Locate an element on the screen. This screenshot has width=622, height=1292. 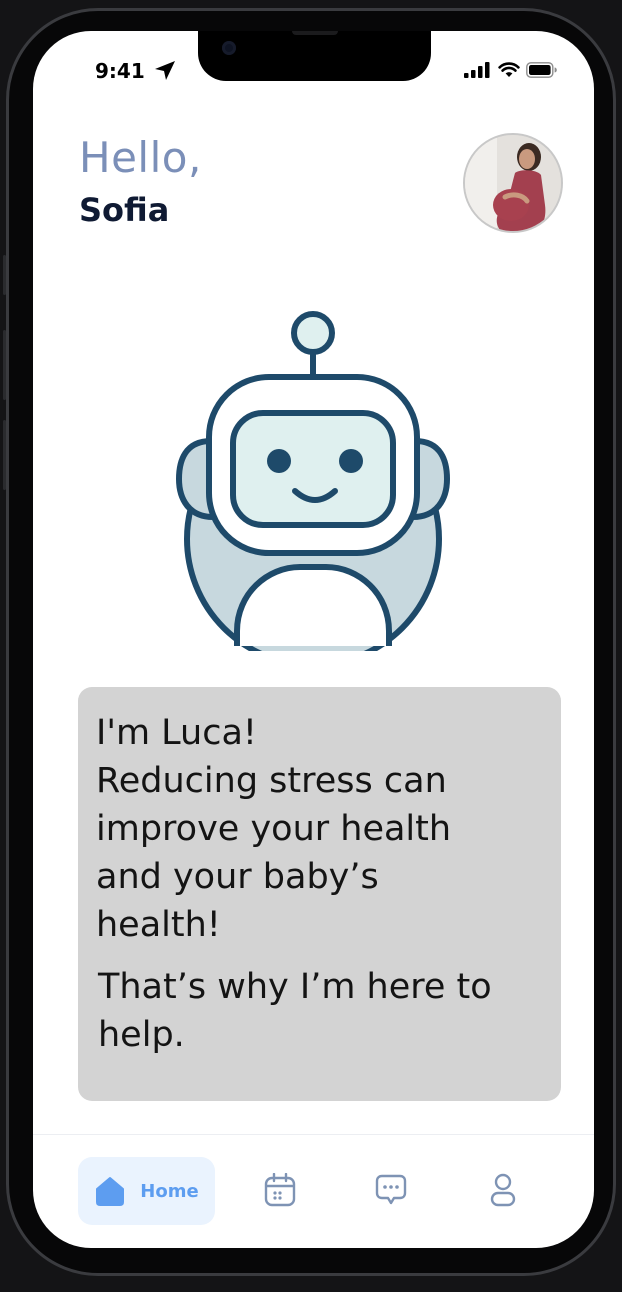
location-arrow-icon is located at coordinates (164, 70).